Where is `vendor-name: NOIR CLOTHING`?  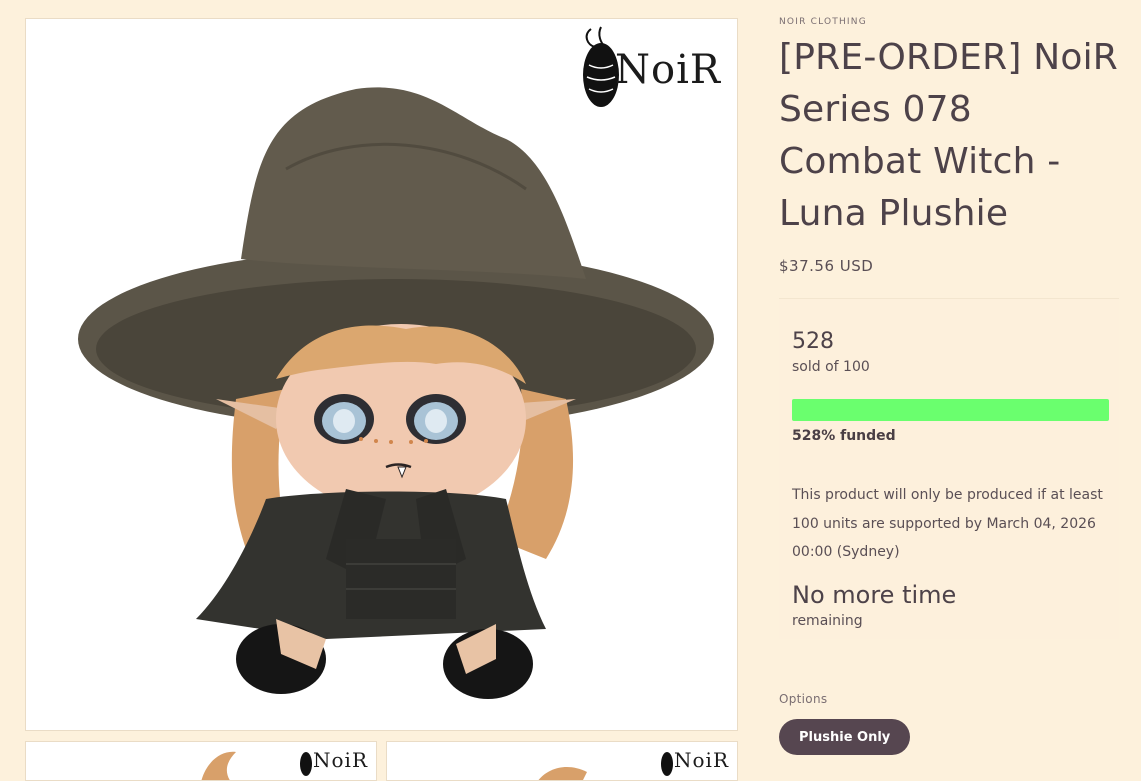 vendor-name: NOIR CLOTHING is located at coordinates (823, 22).